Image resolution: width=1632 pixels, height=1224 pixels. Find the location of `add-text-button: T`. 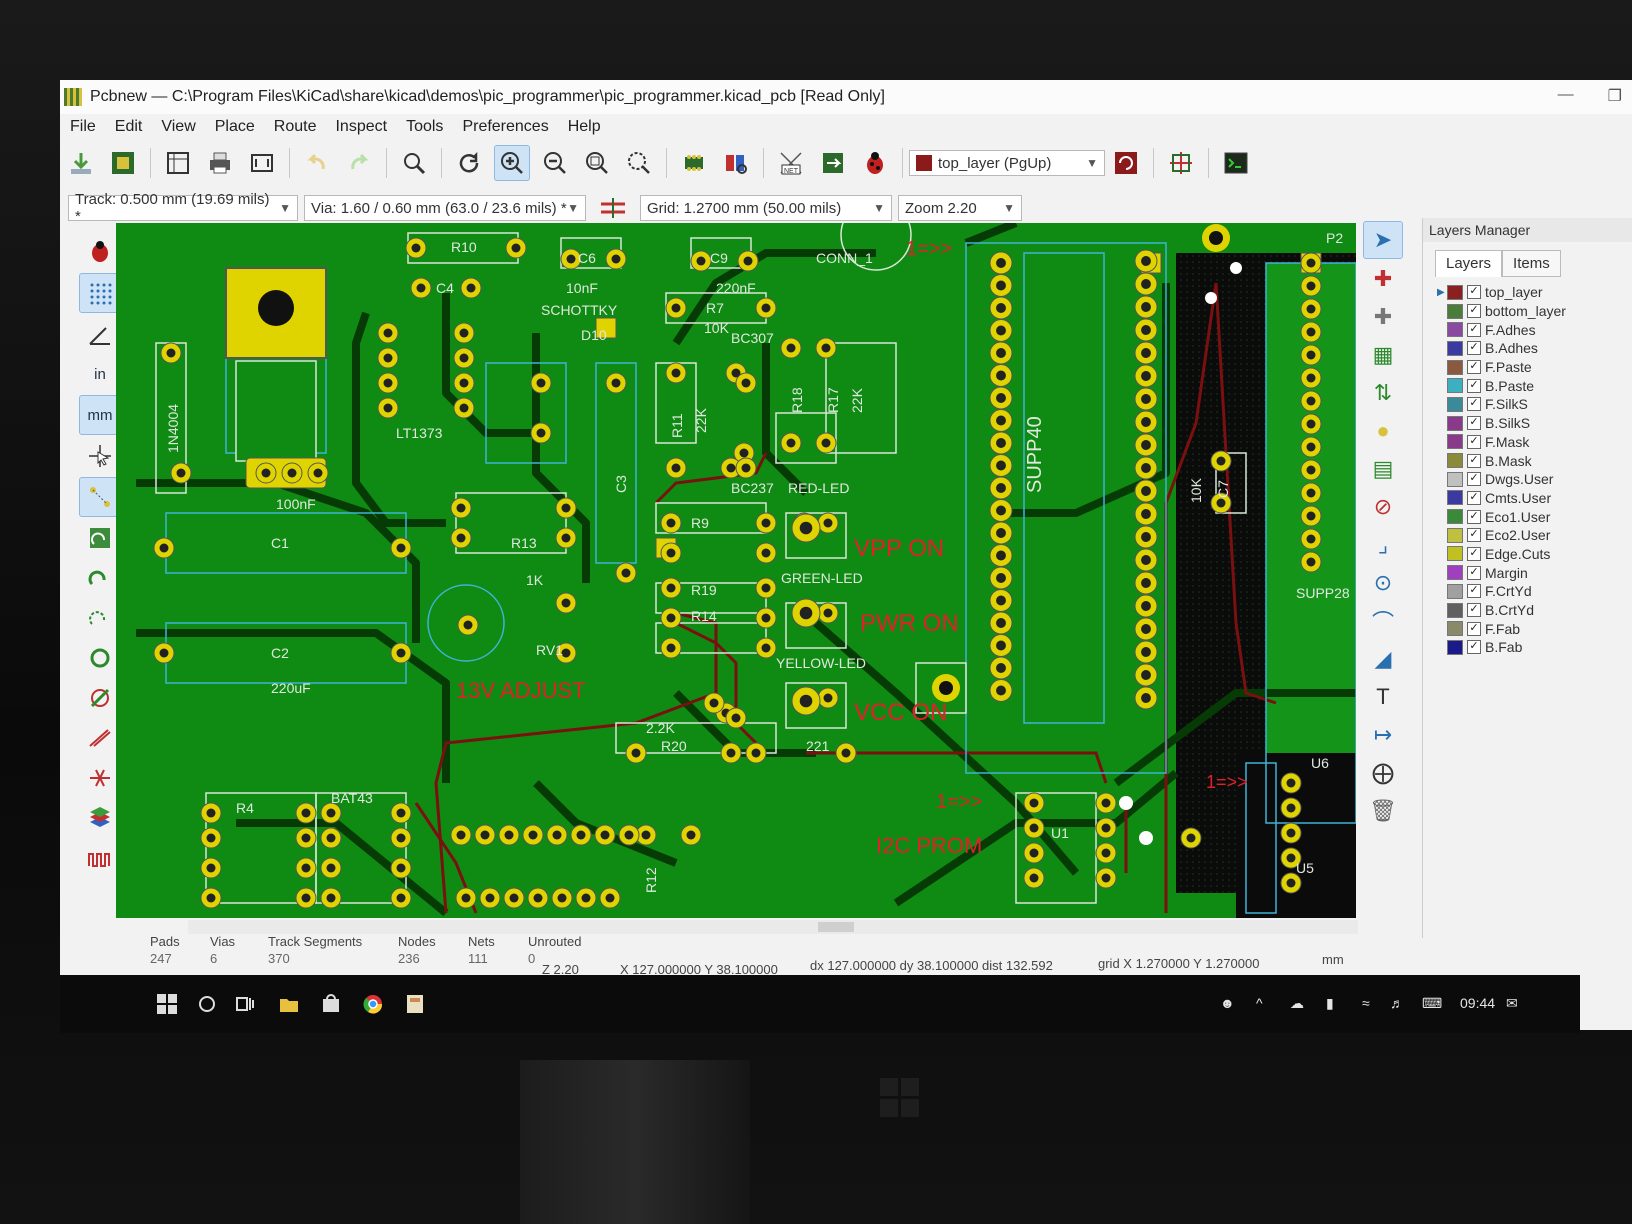

add-text-button: T is located at coordinates (1383, 697).